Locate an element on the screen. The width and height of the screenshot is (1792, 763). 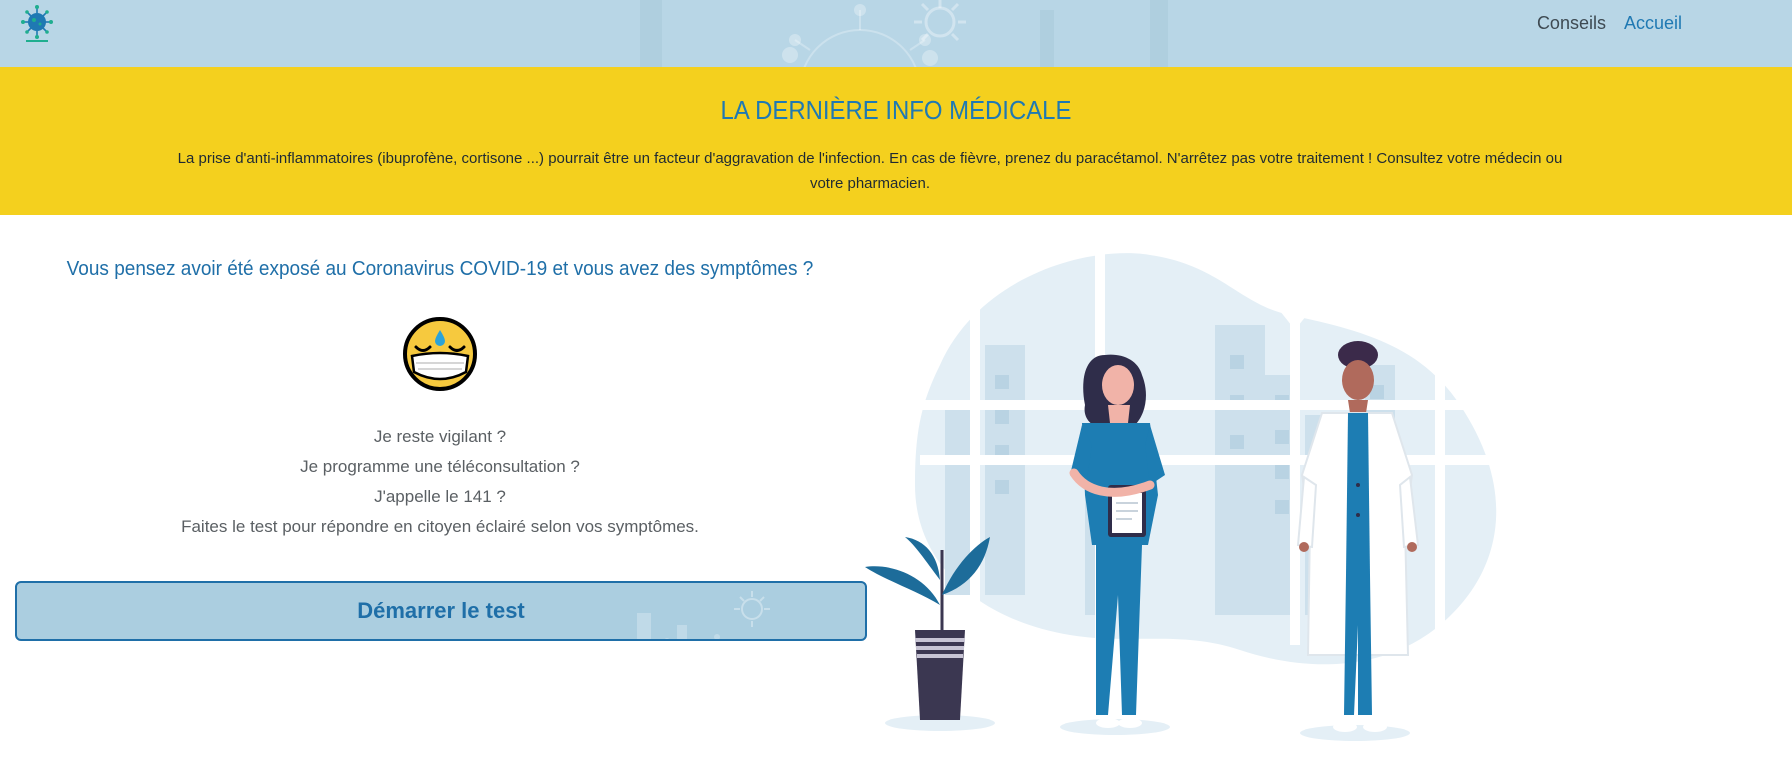
virus-logo-icon is located at coordinates (37, 24).